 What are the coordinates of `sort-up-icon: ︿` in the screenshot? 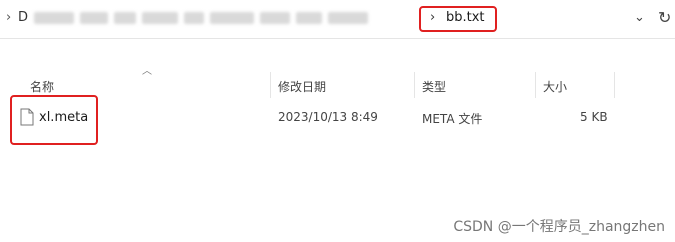 It's located at (147, 71).